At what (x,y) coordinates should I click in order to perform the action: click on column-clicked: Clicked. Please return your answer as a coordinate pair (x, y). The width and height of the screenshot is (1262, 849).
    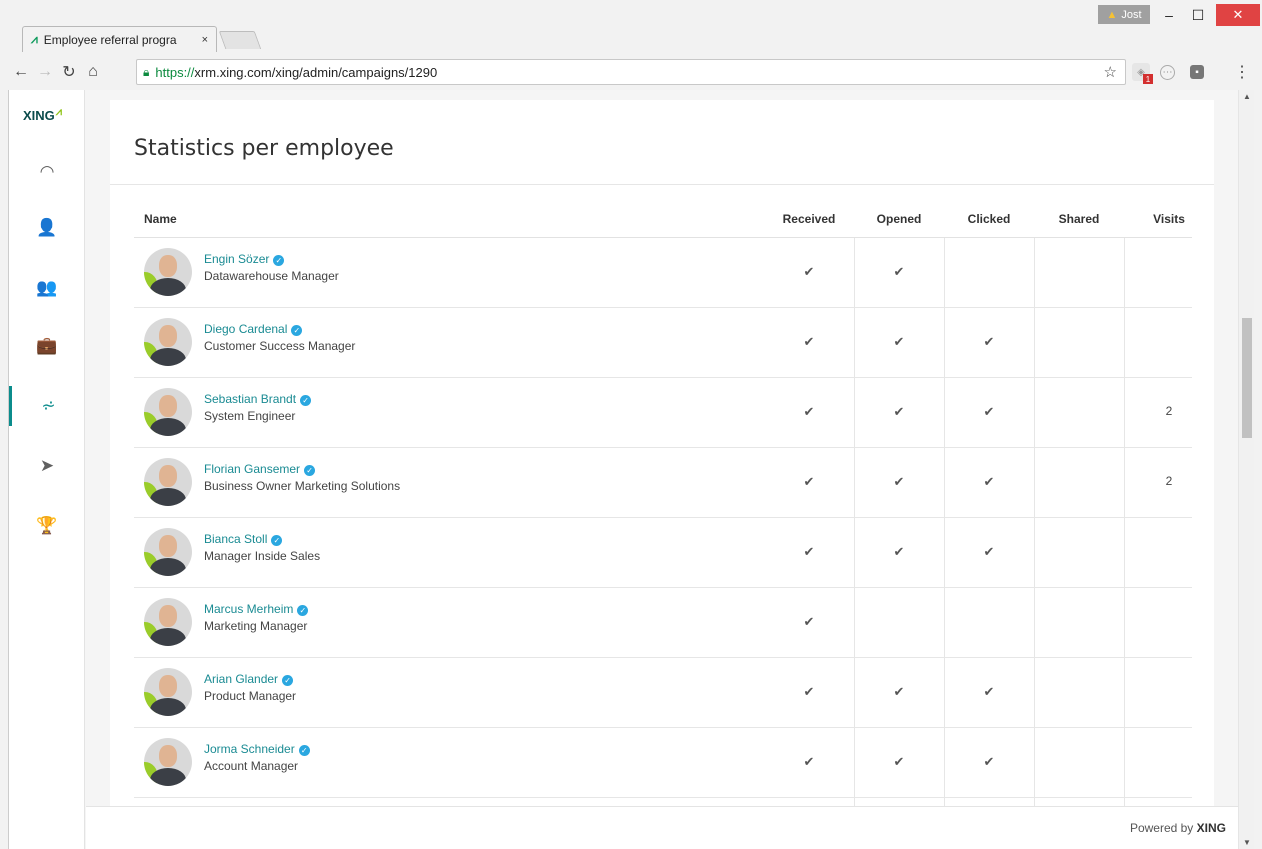
    Looking at the image, I should click on (989, 219).